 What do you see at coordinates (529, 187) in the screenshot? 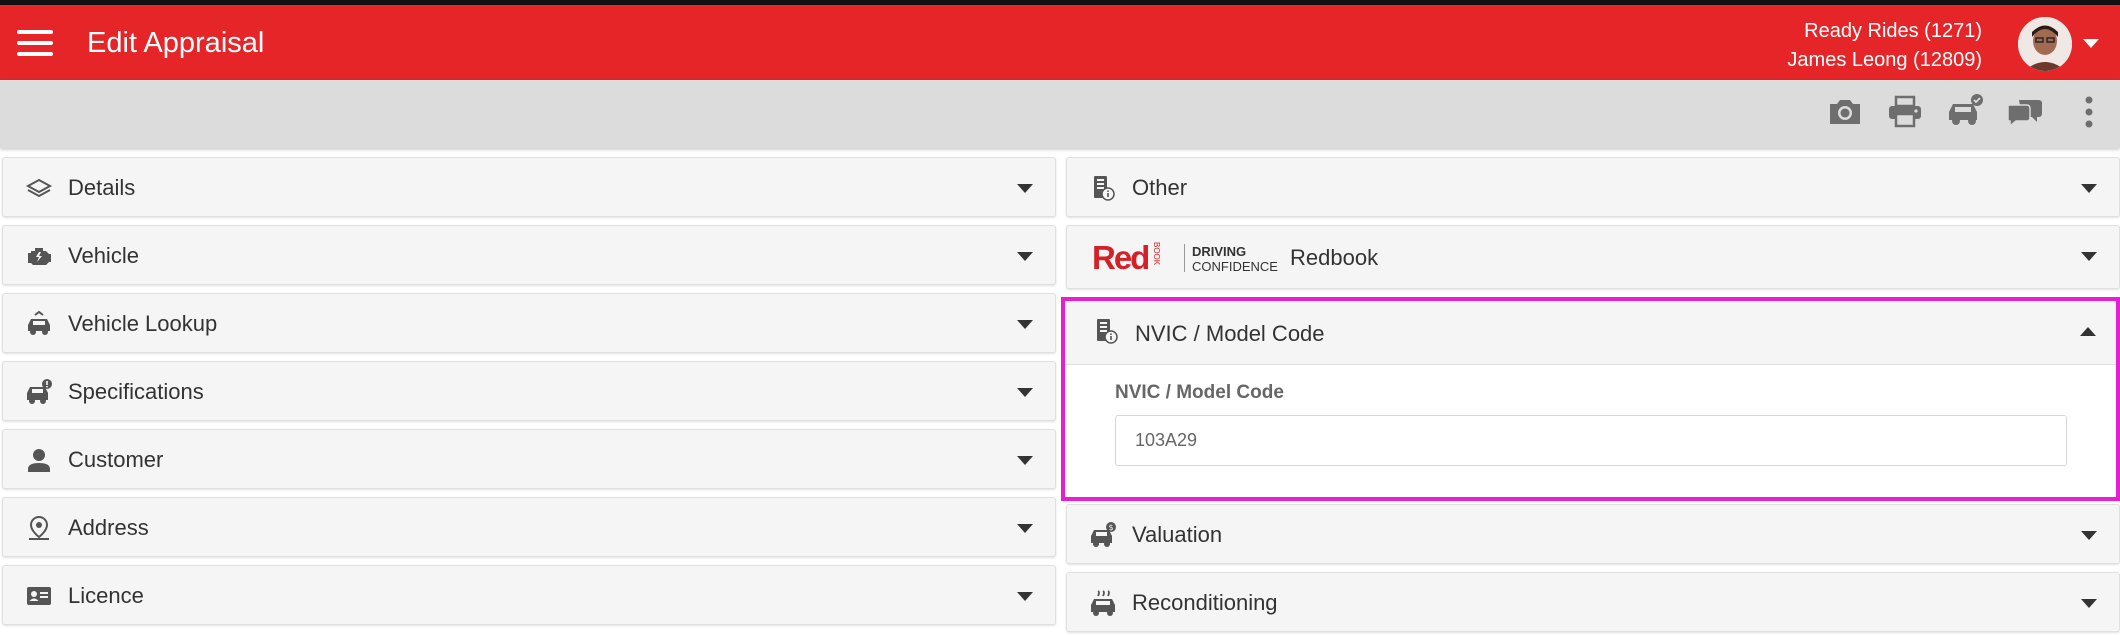
I see `panel-details: Details` at bounding box center [529, 187].